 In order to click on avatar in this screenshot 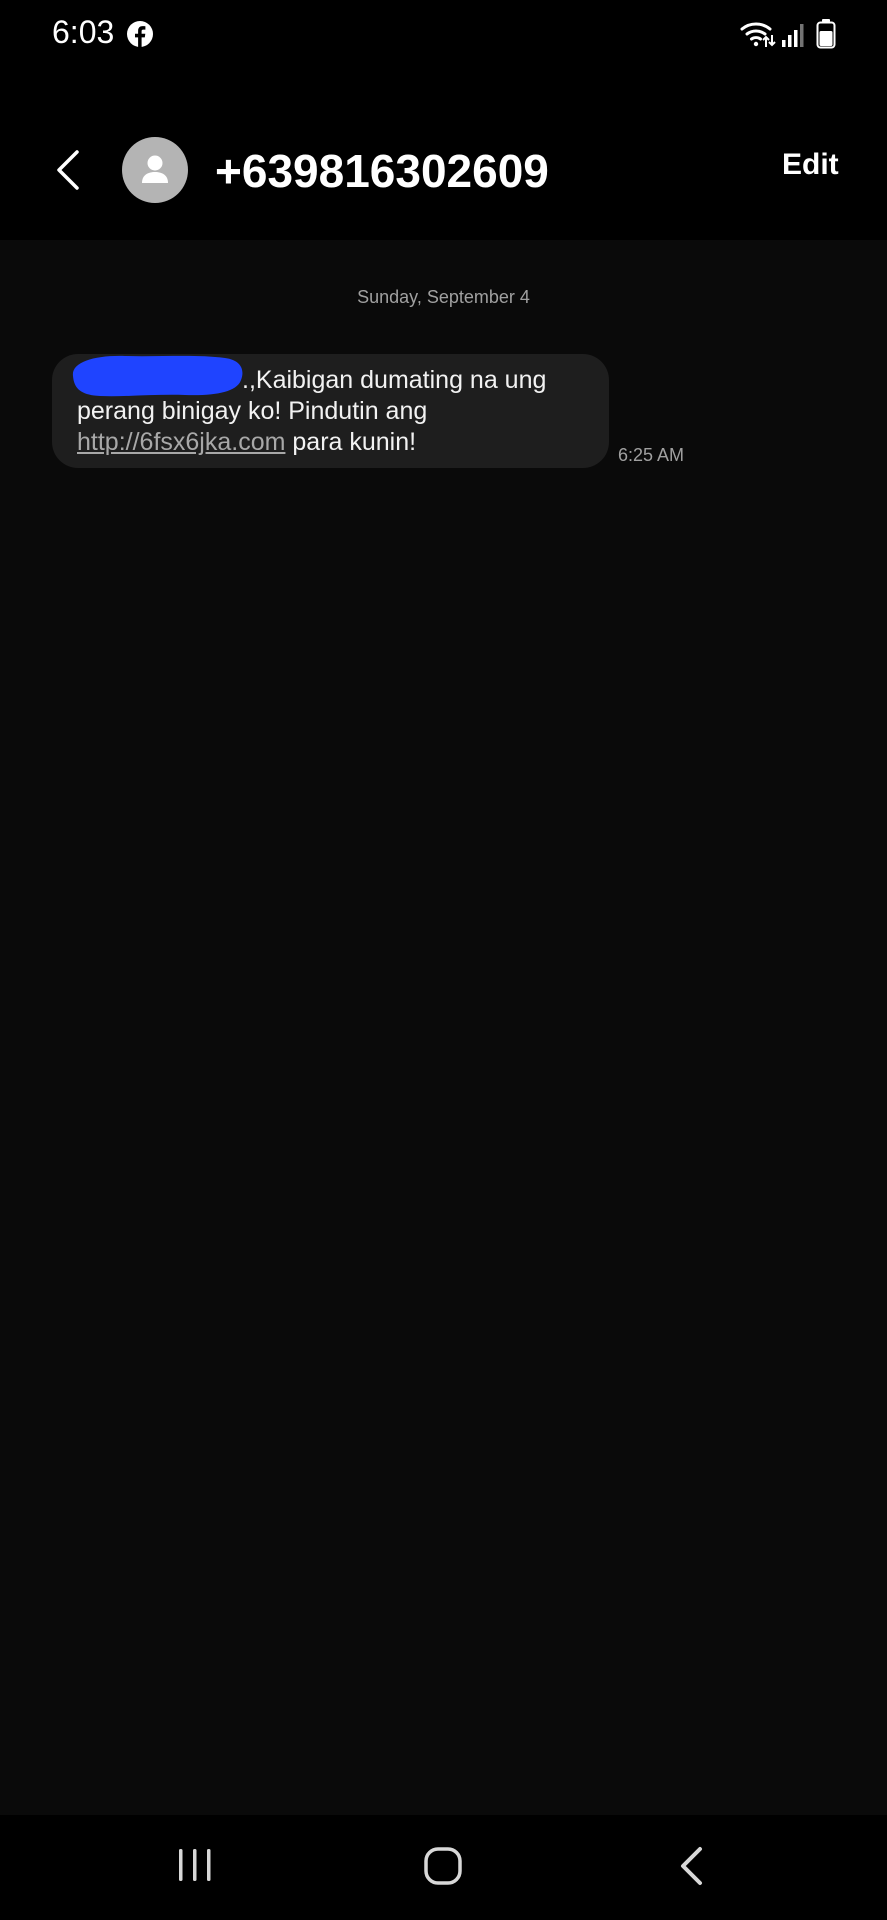, I will do `click(155, 170)`.